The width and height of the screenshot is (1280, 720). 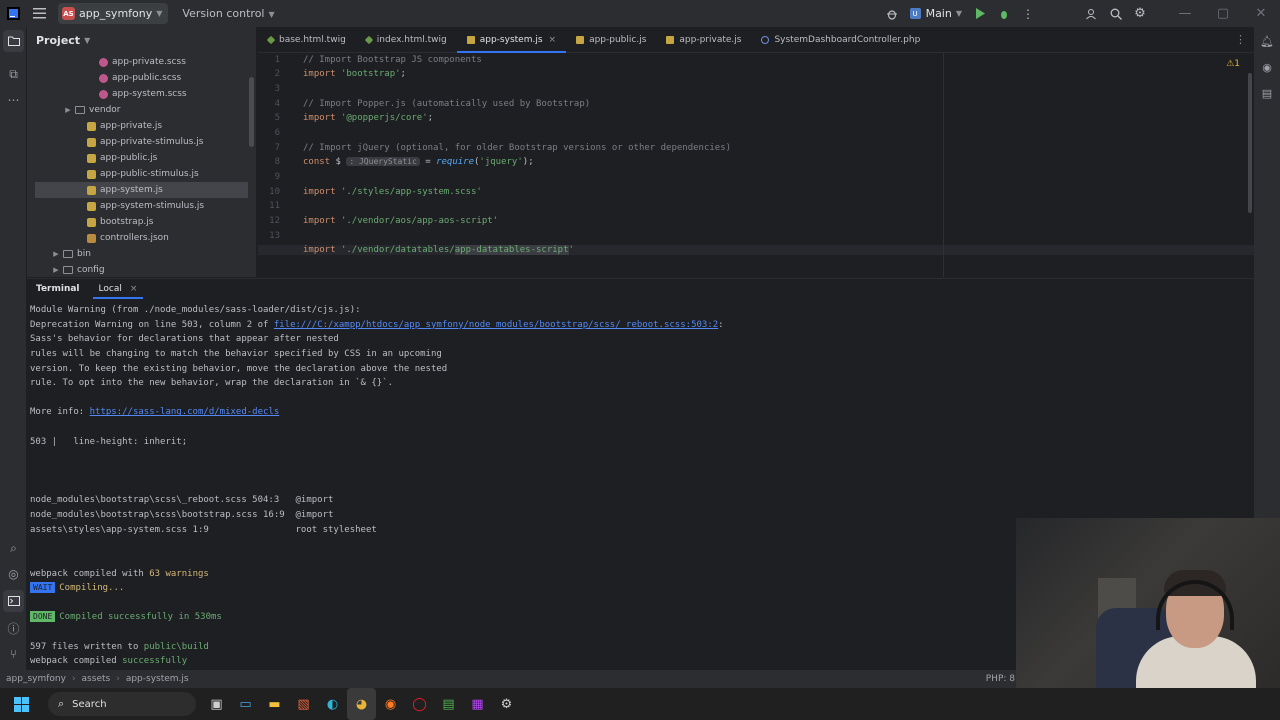 What do you see at coordinates (13, 628) in the screenshot?
I see `problems-icon: ⓘ` at bounding box center [13, 628].